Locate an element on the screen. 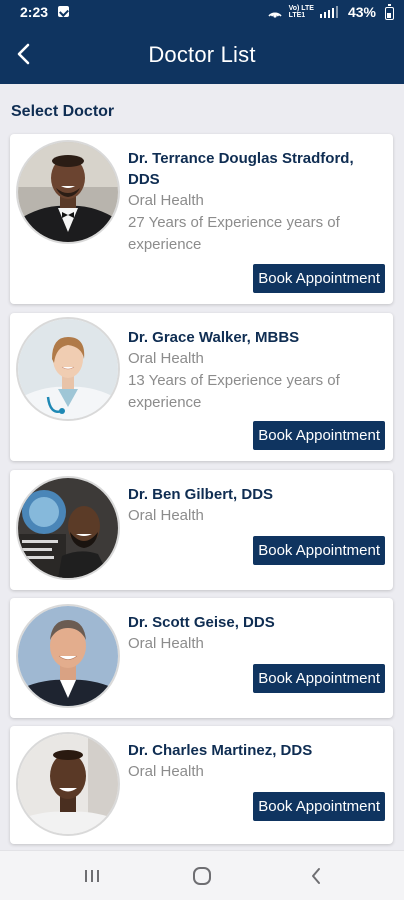 The height and width of the screenshot is (900, 404). home-icon is located at coordinates (202, 876).